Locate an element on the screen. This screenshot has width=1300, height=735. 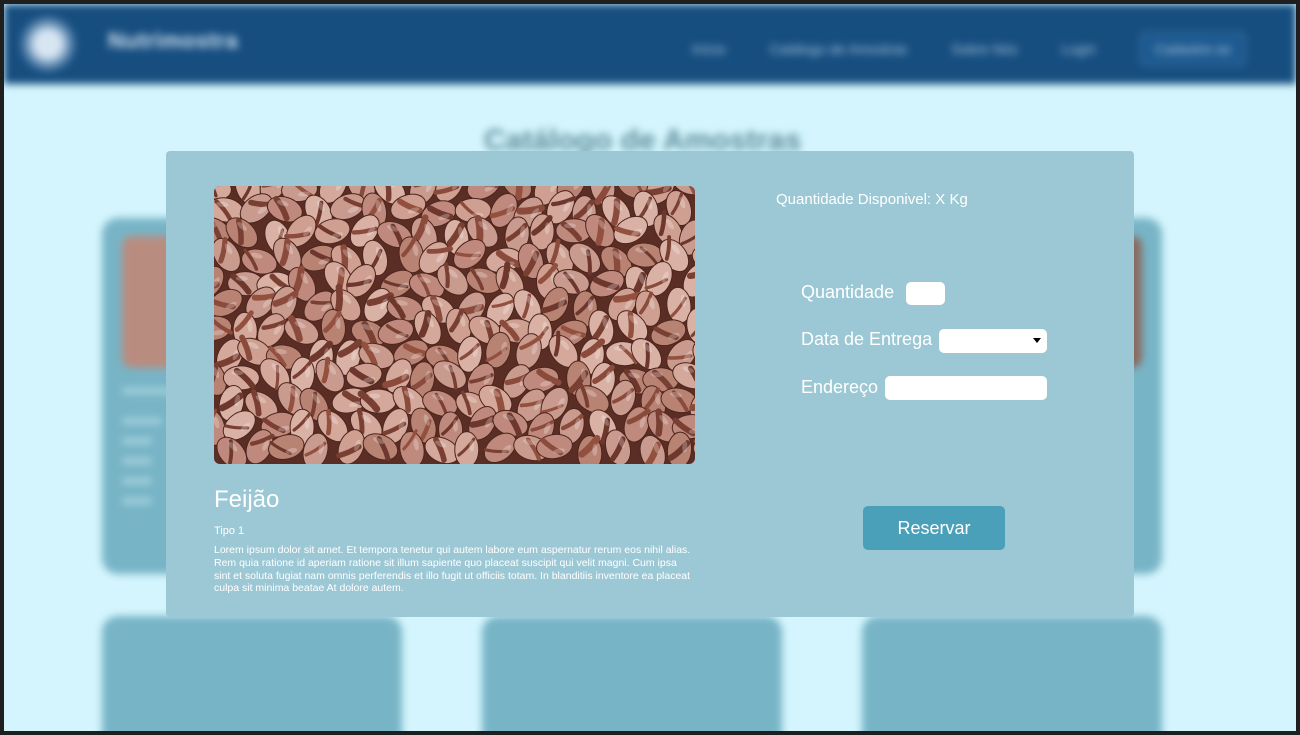
caret-down-icon is located at coordinates (1037, 340).